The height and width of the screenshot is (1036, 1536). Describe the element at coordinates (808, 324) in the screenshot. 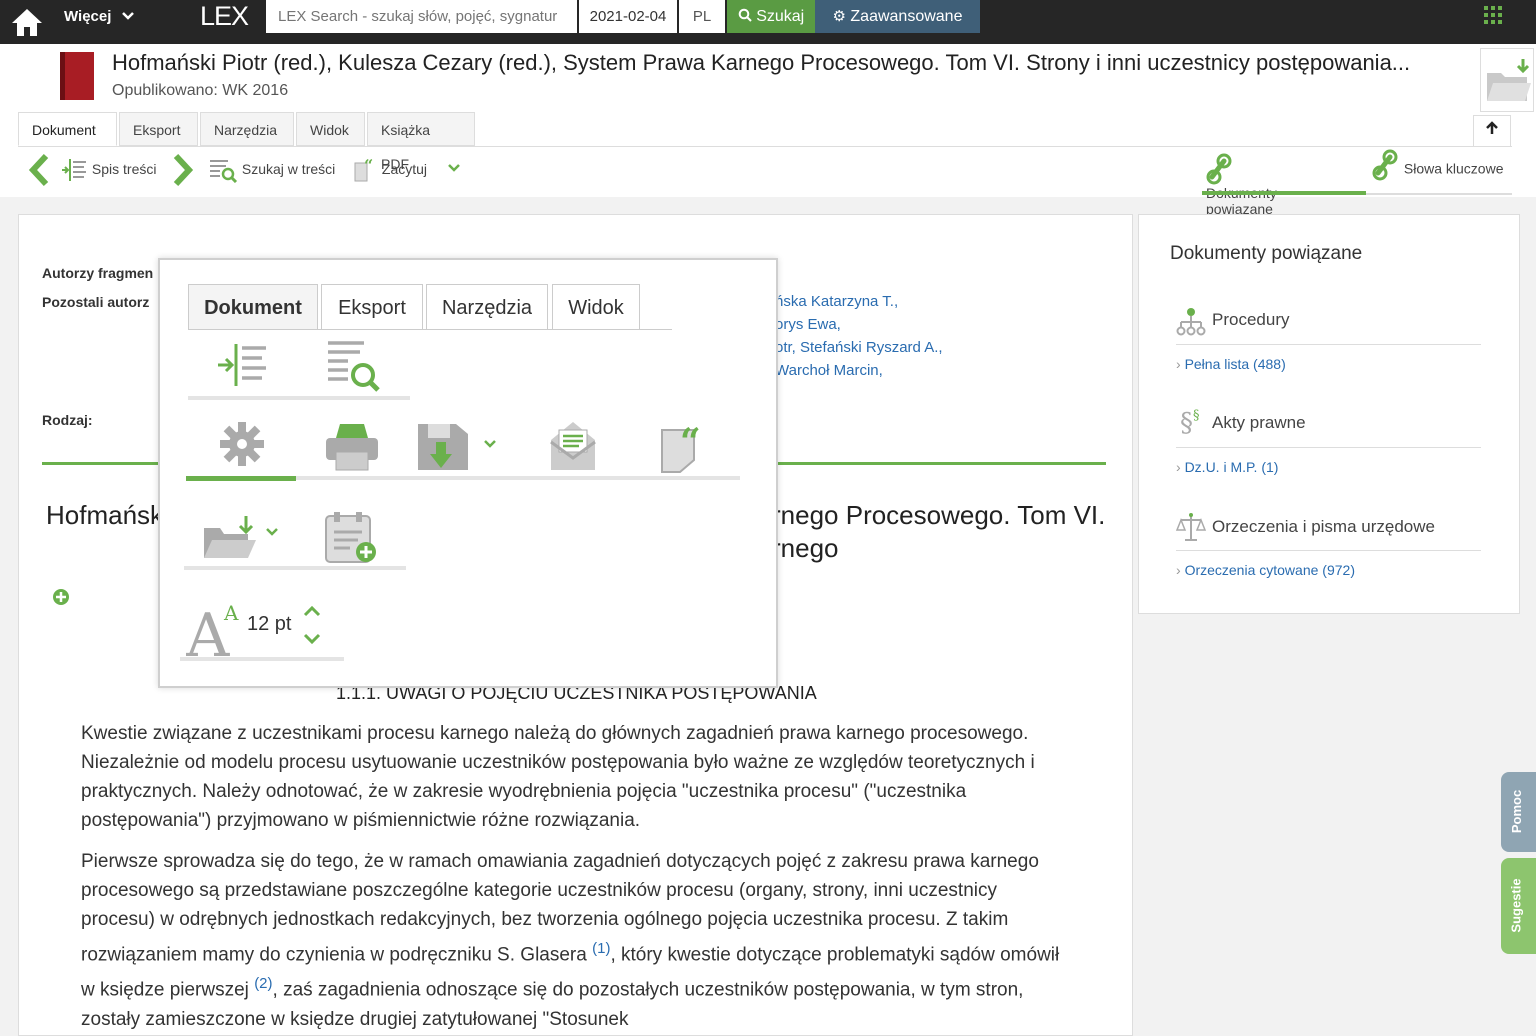

I see `author-link: orys Ewa,` at that location.